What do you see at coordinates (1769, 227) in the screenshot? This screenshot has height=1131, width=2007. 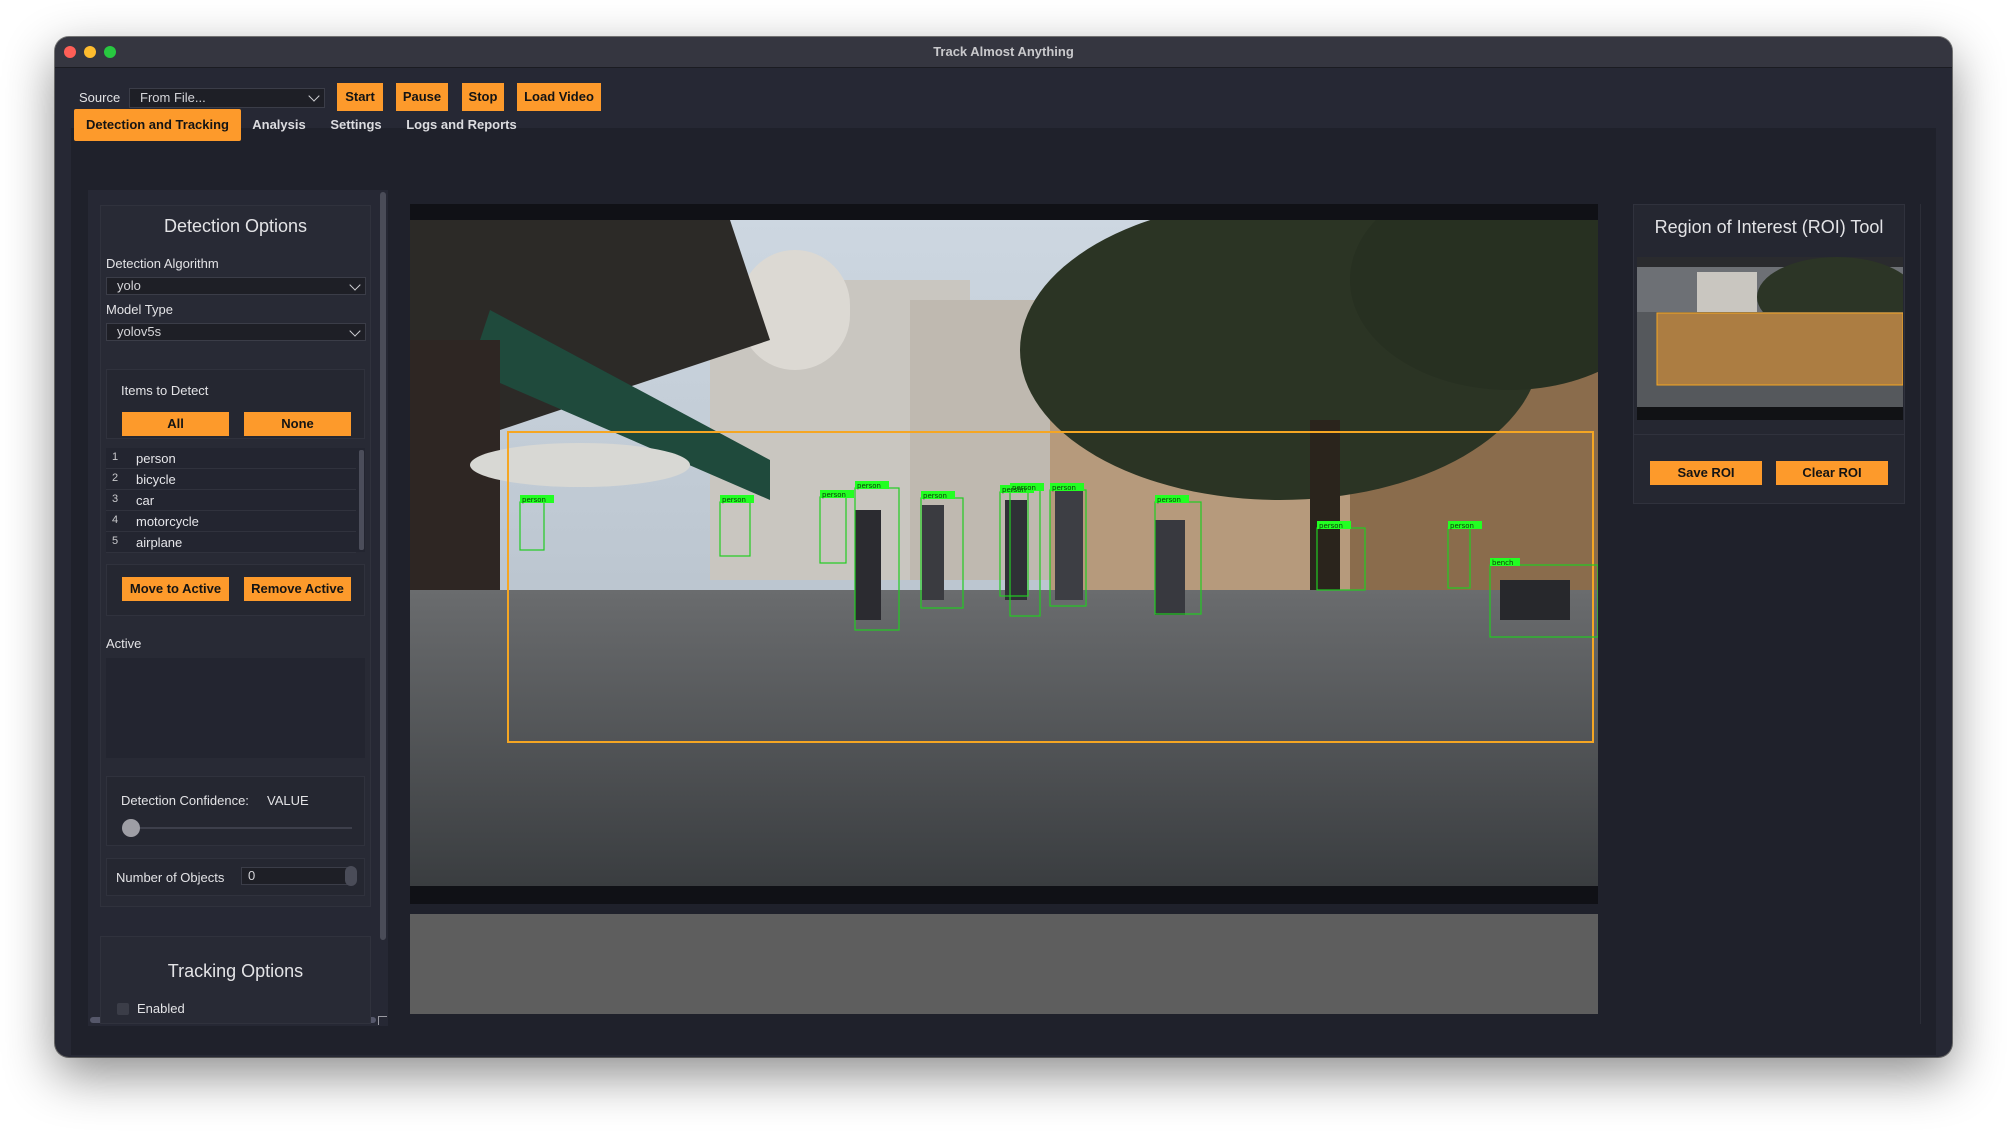 I see `roi-title: Region of Interest (ROI) Tool` at bounding box center [1769, 227].